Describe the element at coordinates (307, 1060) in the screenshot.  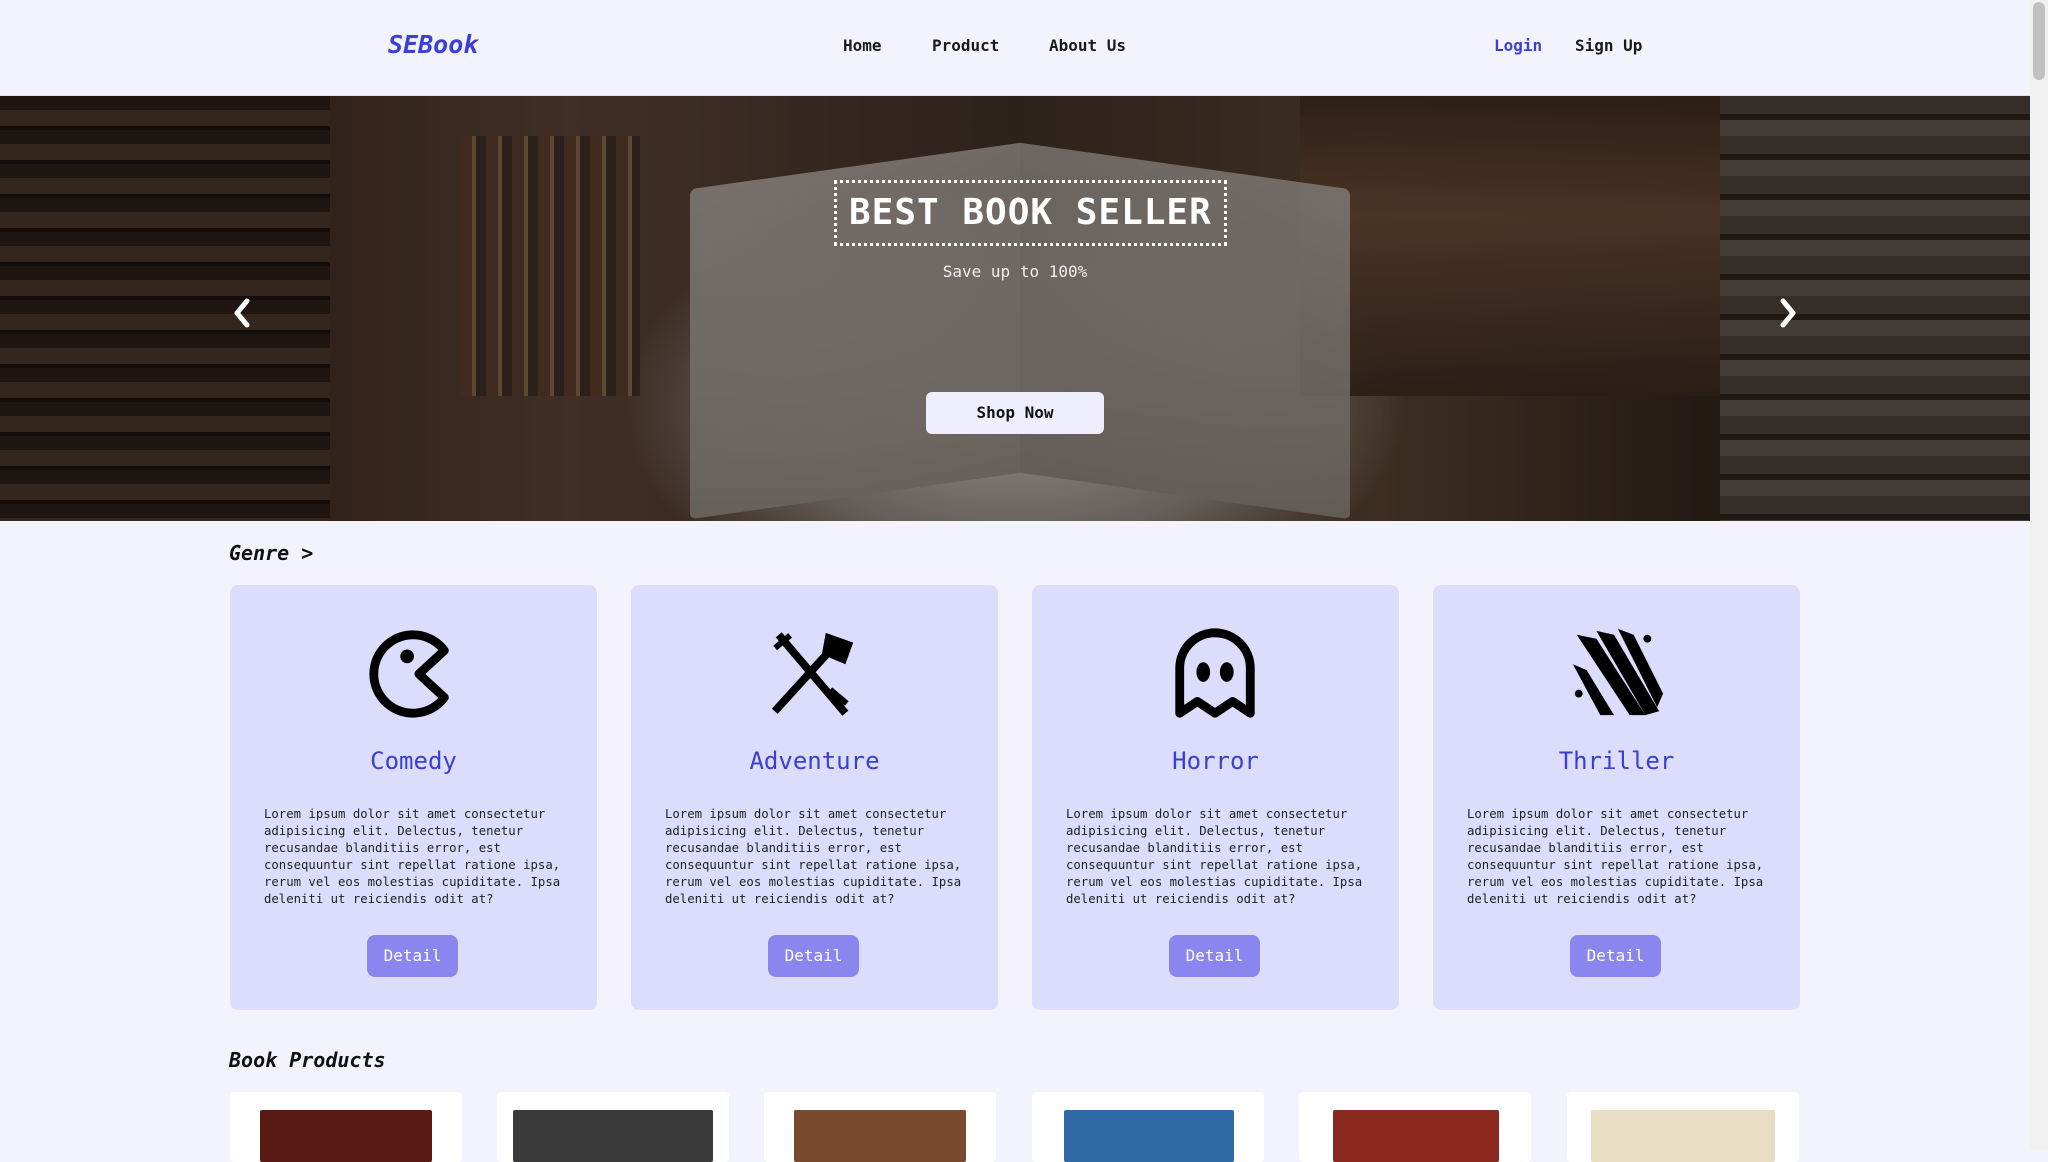
I see `book-products-section-title: Book Products` at that location.